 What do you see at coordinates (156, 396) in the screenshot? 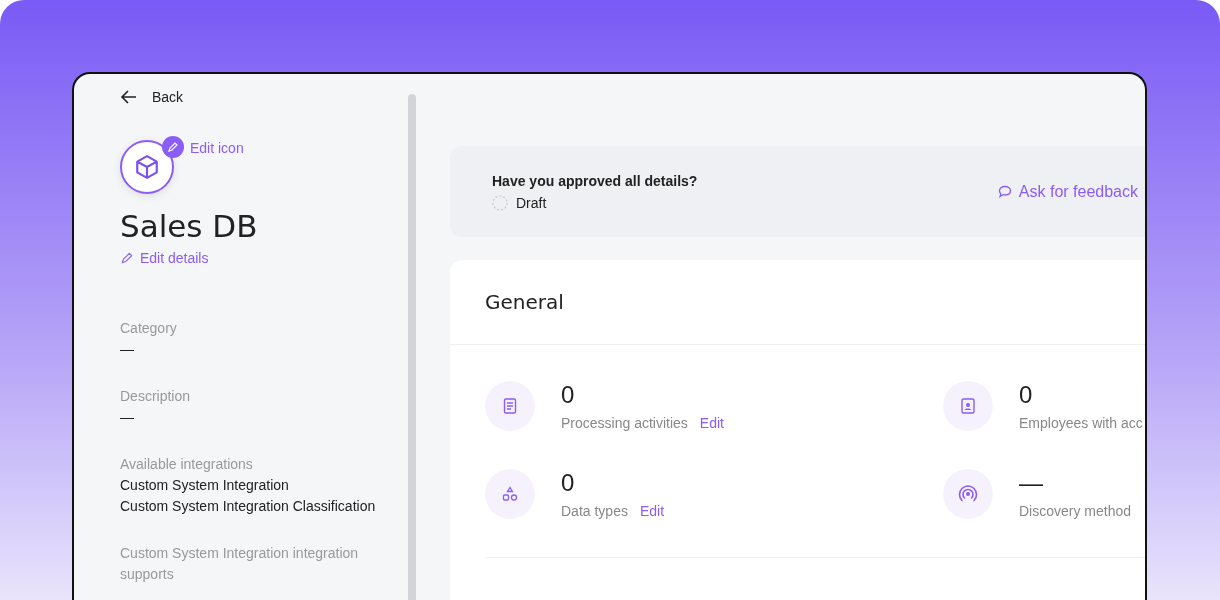
I see `field-label: Description` at bounding box center [156, 396].